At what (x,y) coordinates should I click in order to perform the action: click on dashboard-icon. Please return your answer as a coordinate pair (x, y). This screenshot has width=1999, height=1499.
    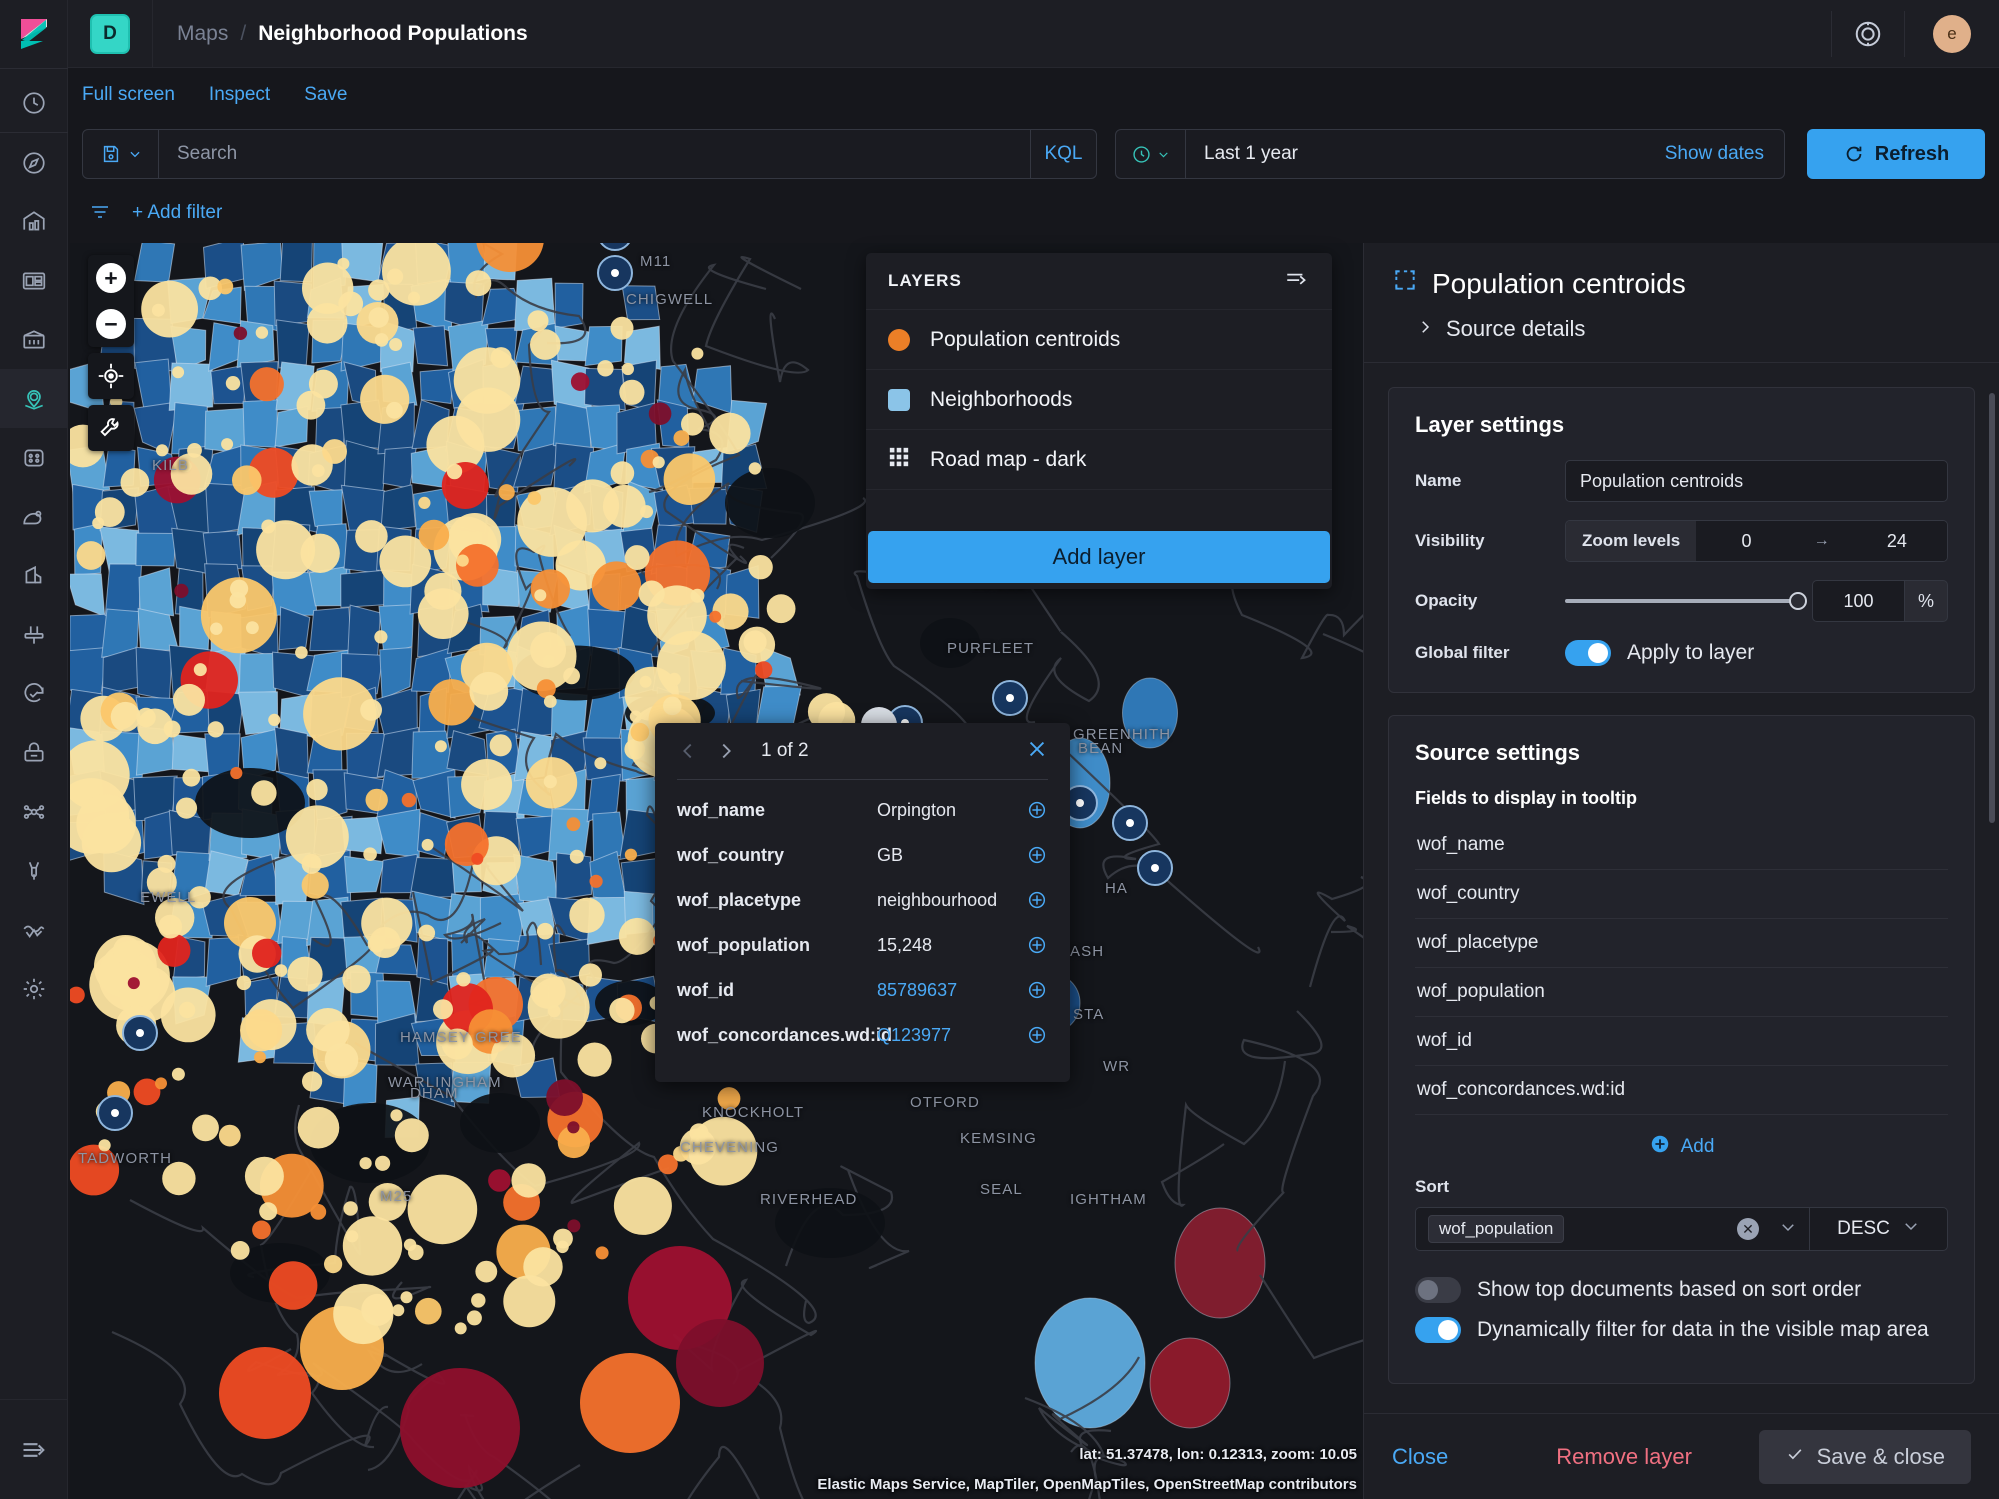
    Looking at the image, I should click on (34, 221).